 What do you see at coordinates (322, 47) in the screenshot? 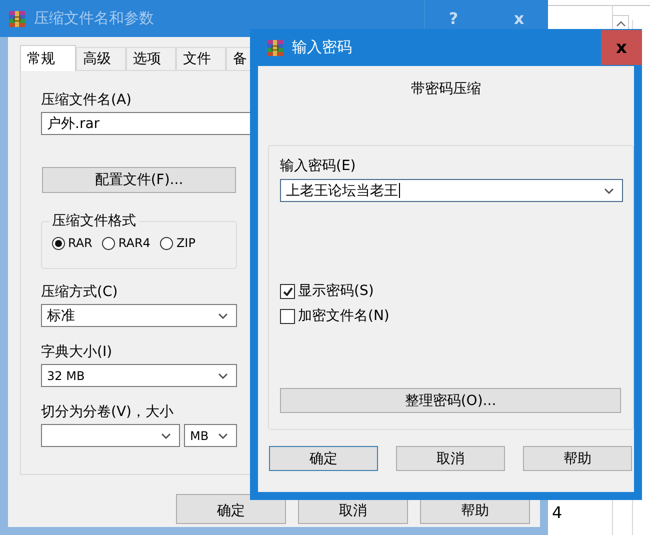
I see `window-title: 输入密码` at bounding box center [322, 47].